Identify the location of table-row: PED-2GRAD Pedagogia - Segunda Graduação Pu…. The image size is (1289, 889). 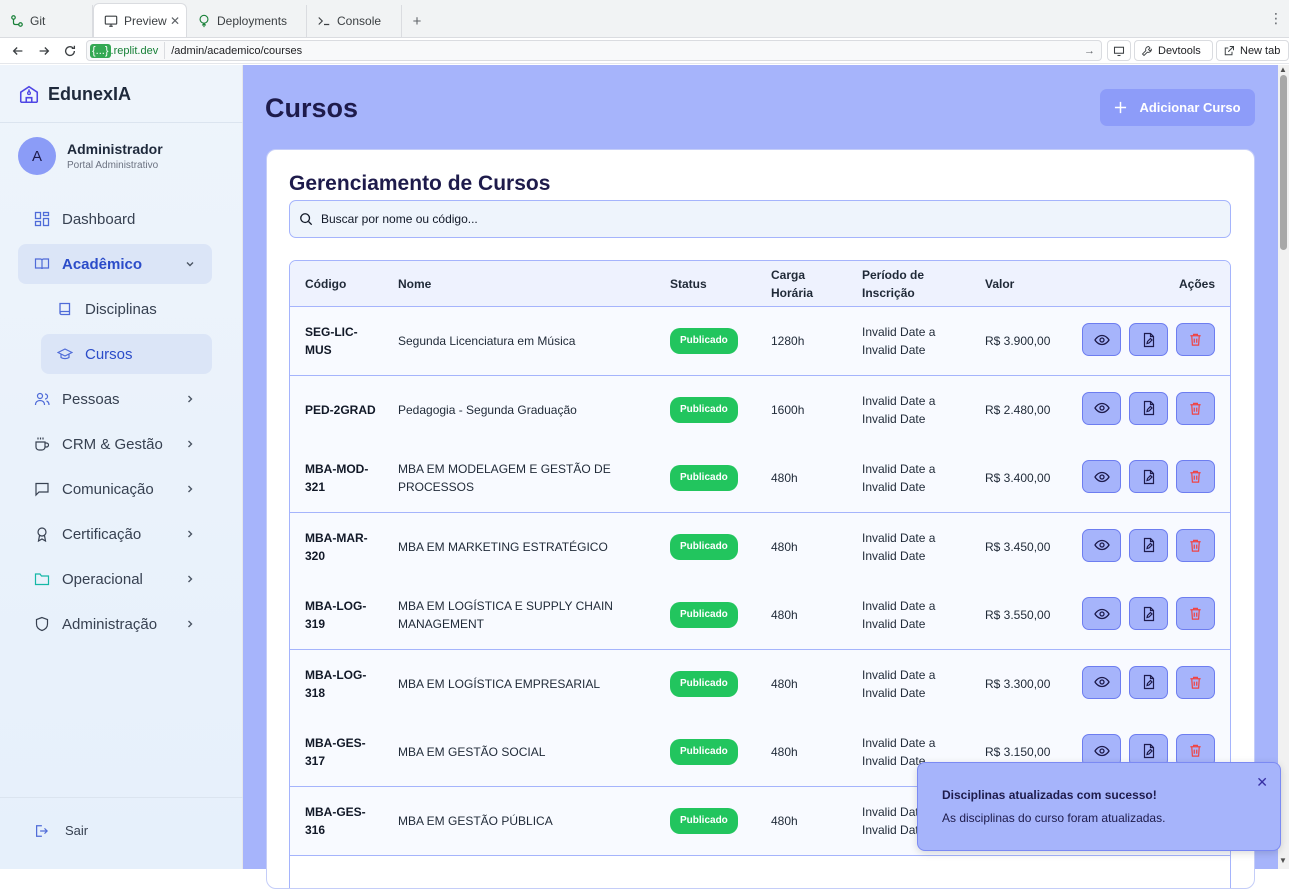
(760, 410).